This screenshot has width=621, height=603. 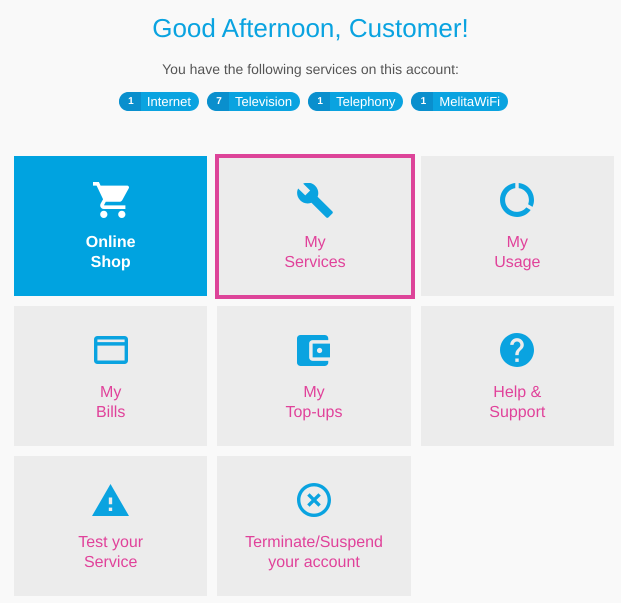 What do you see at coordinates (314, 526) in the screenshot?
I see `menu-tile: Terminate/Suspend your account` at bounding box center [314, 526].